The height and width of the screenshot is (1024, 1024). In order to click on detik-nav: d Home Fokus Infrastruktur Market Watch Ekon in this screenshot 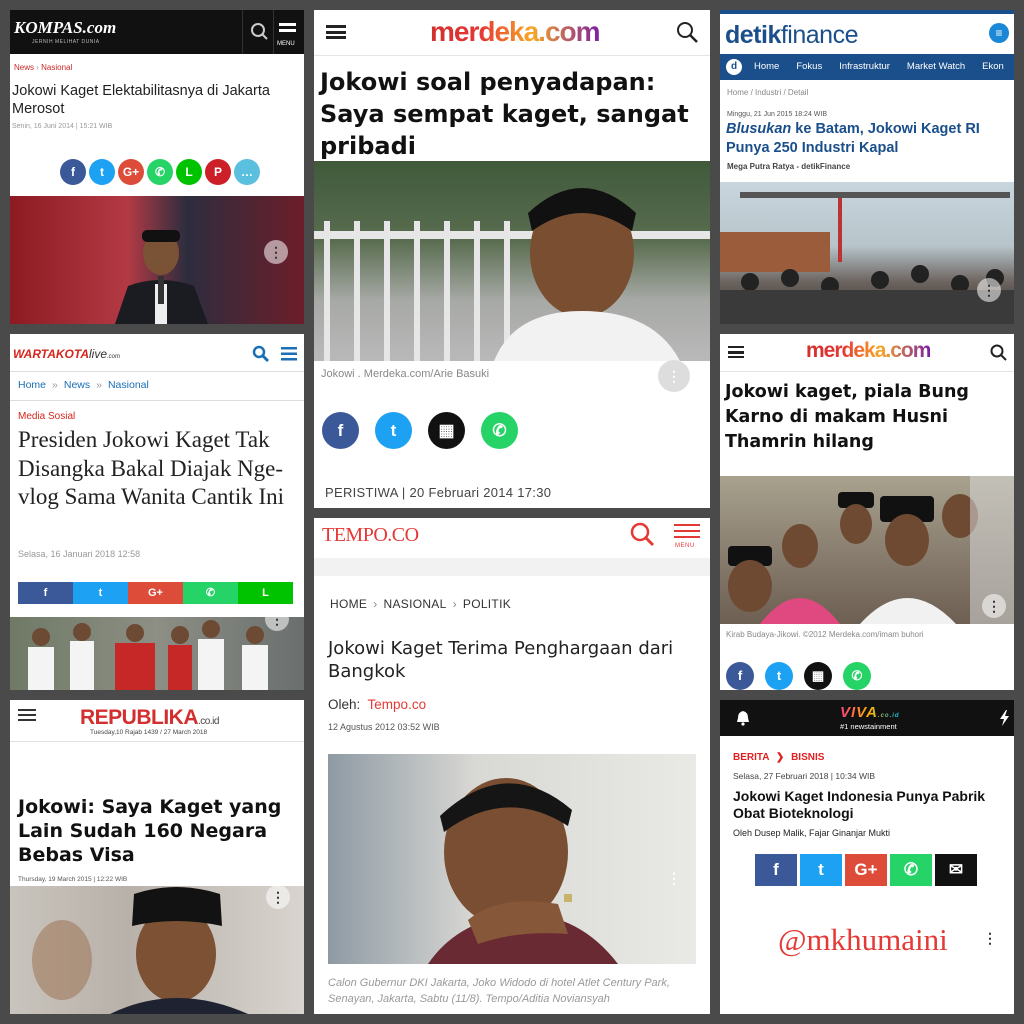, I will do `click(867, 67)`.